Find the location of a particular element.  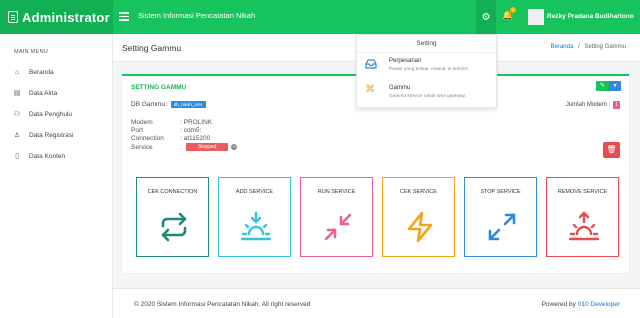

powered-by-label: Powered by is located at coordinates (558, 304).